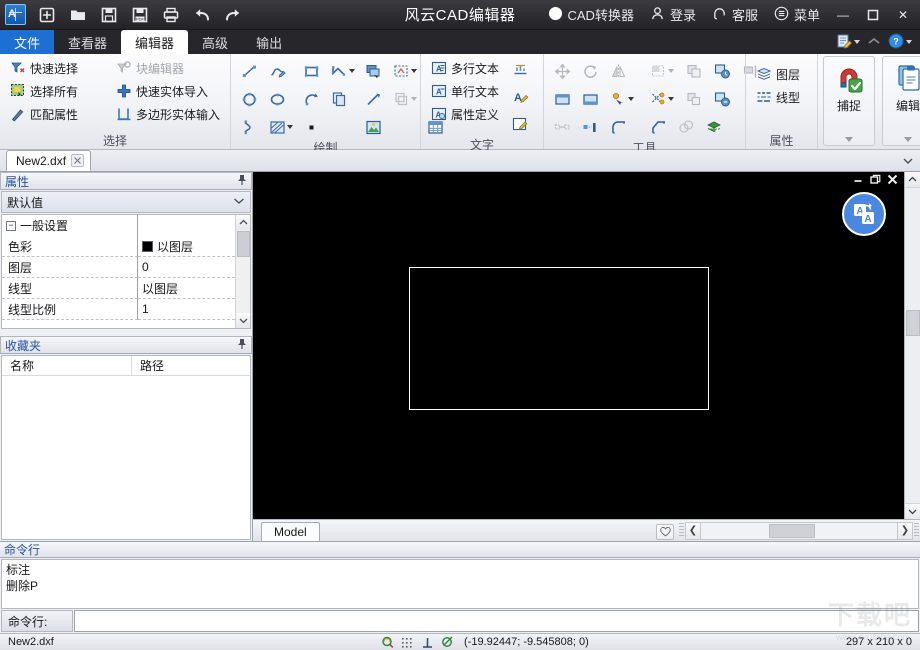  I want to click on image-tool, so click(373, 127).